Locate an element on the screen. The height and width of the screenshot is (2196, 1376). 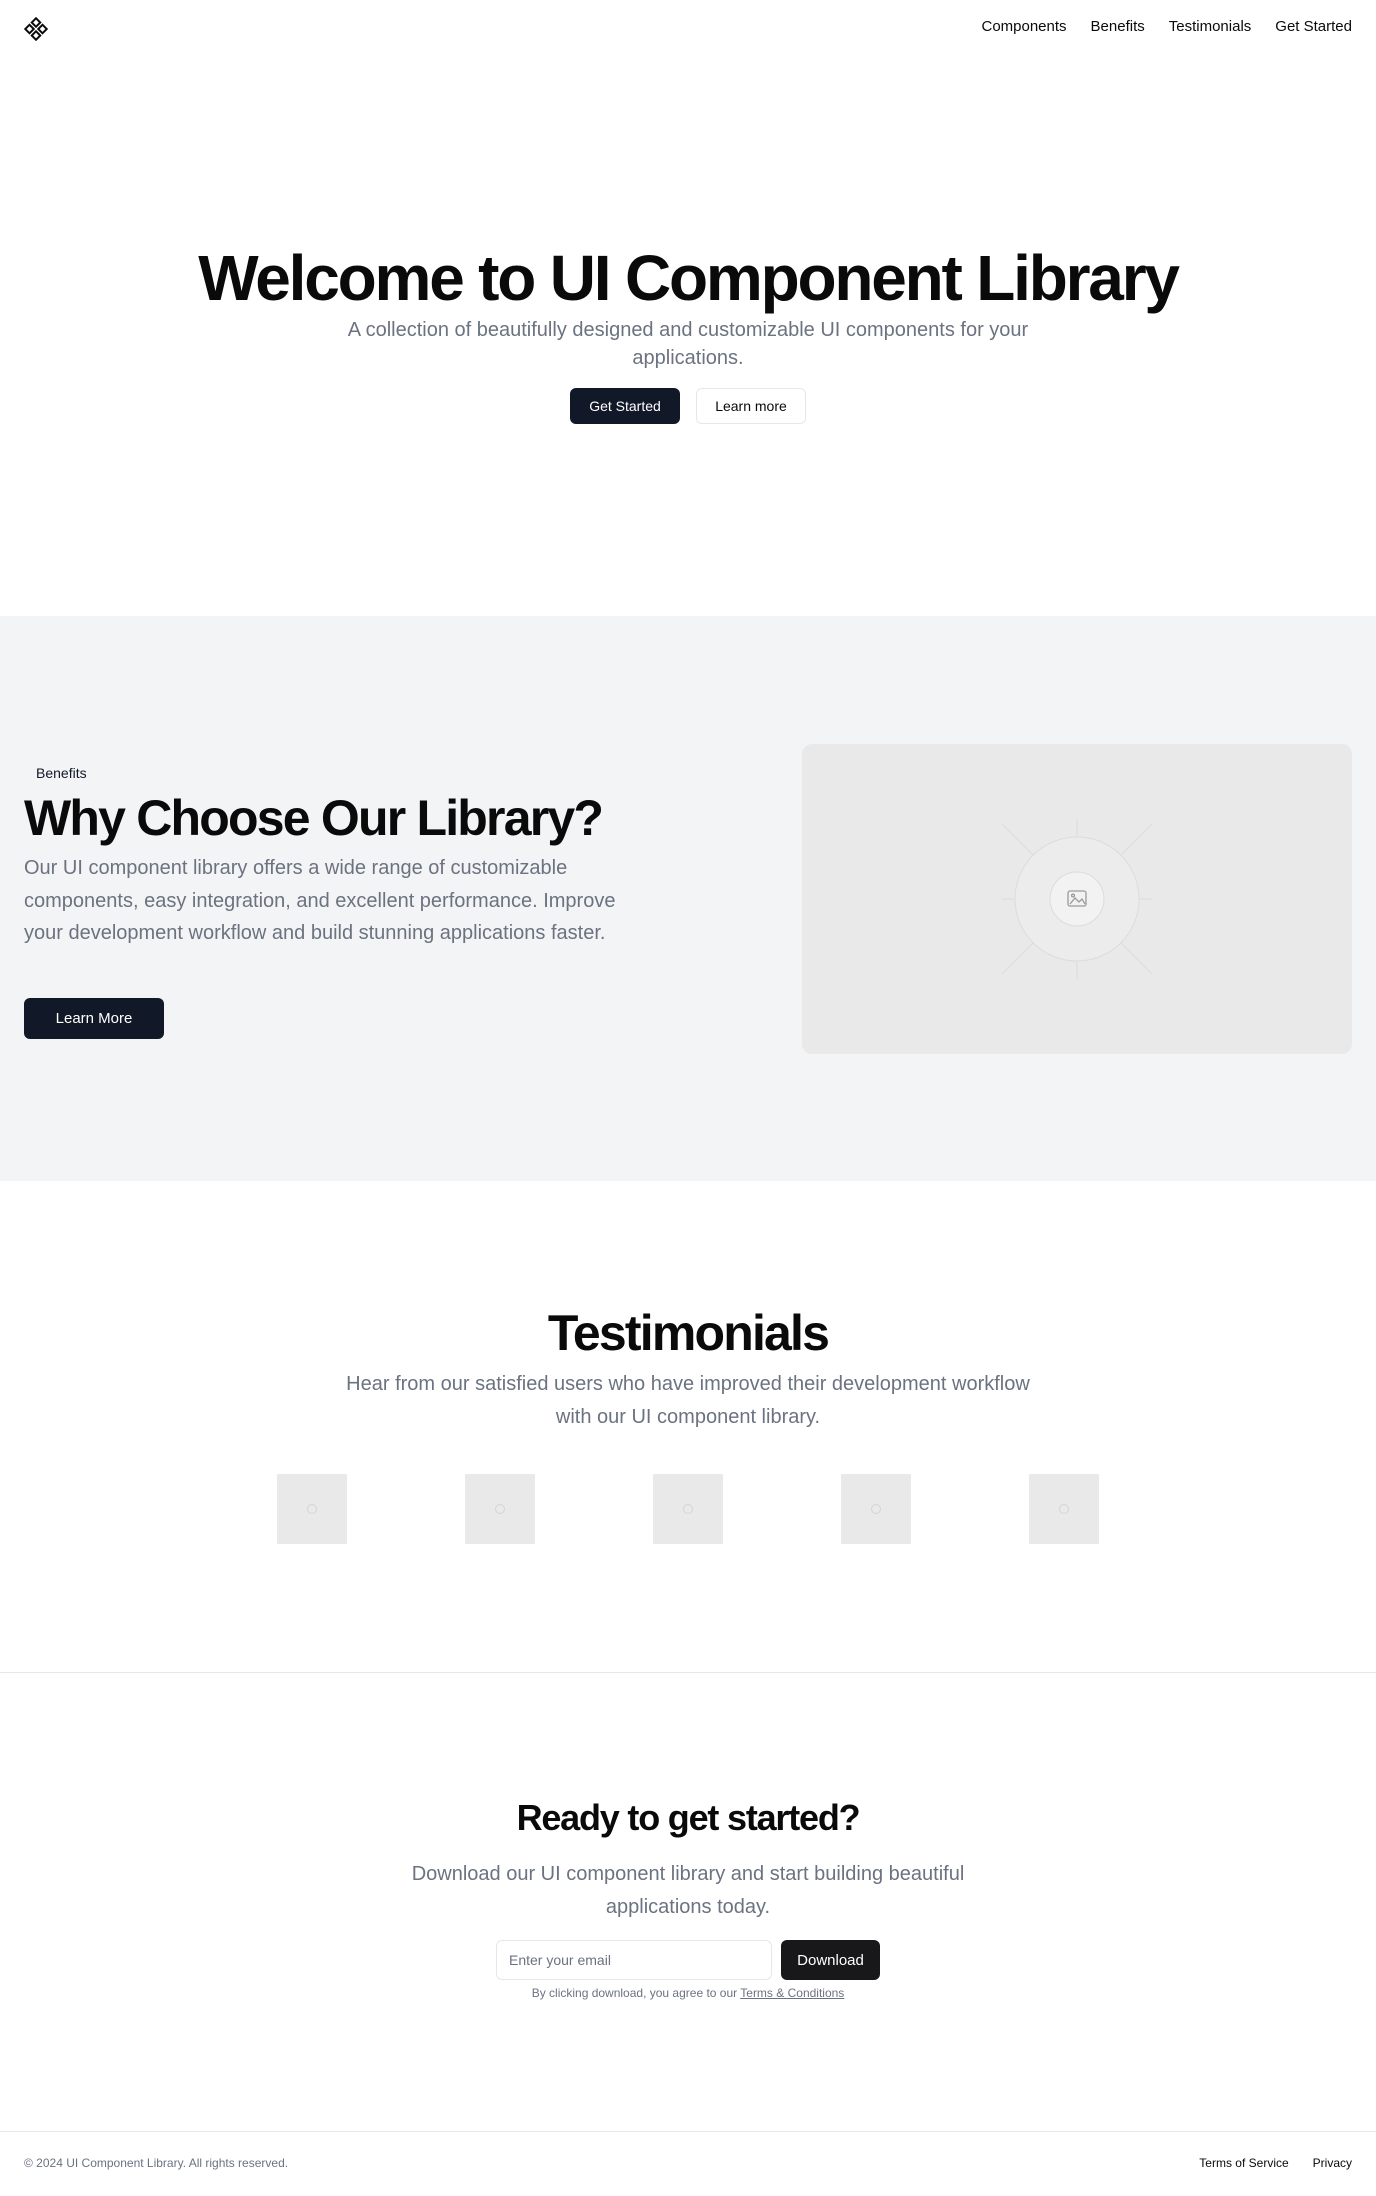
testimonials-title: Testimonials is located at coordinates (688, 1333).